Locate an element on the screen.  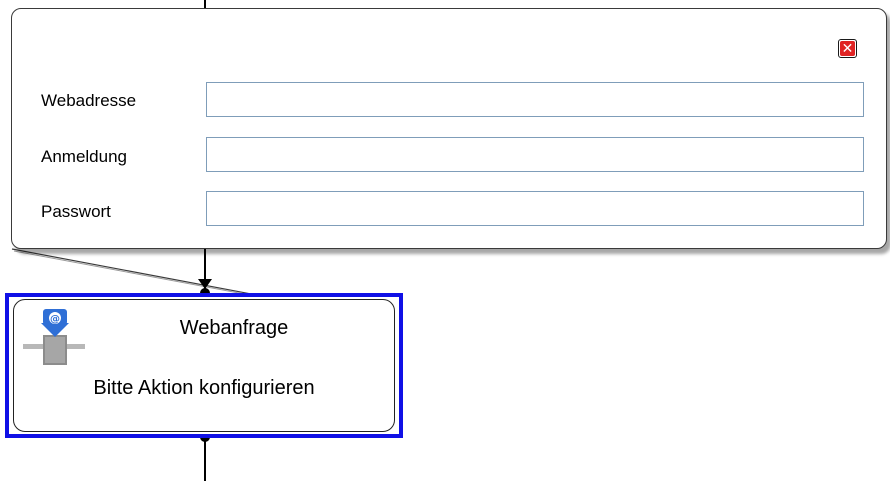
webadresse-label: Webadresse is located at coordinates (89, 100).